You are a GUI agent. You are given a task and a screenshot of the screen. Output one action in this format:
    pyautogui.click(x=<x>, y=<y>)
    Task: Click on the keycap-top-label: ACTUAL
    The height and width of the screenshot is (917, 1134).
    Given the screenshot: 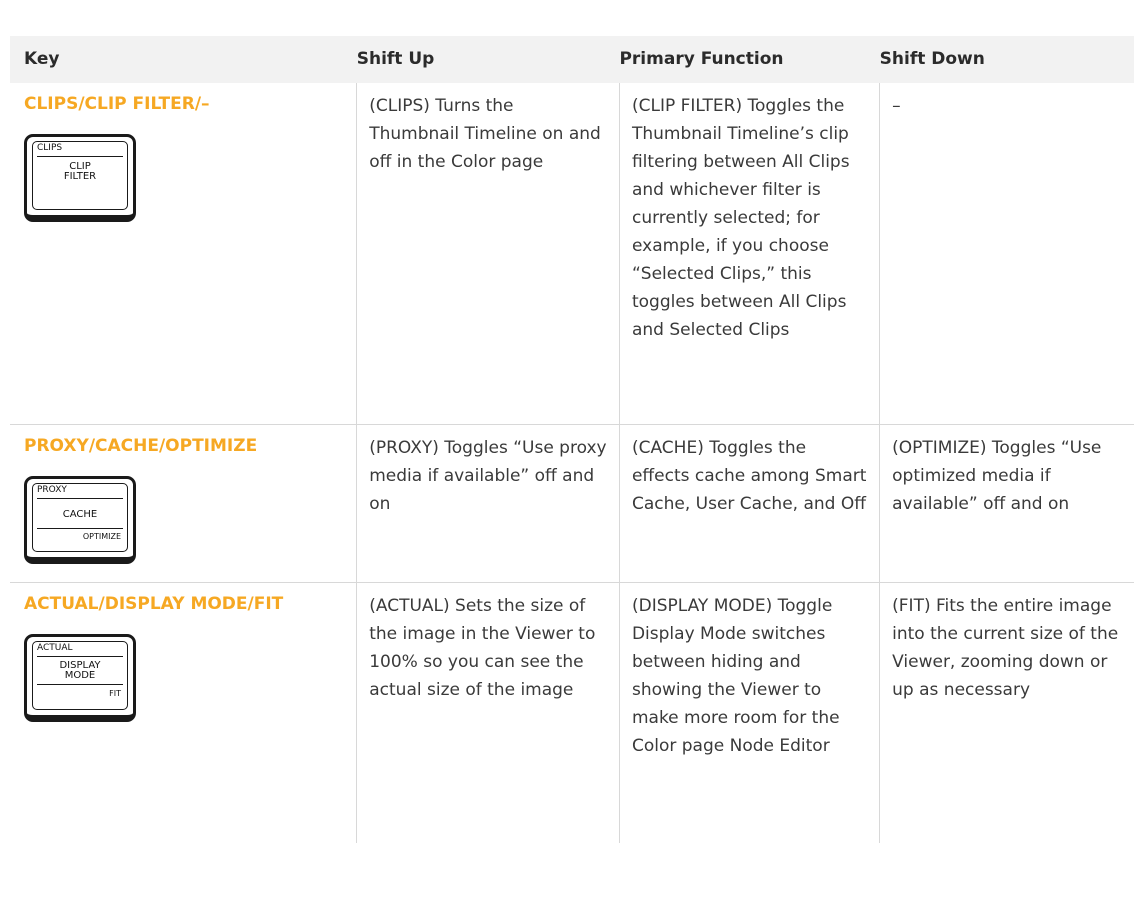 What is the action you would take?
    pyautogui.click(x=55, y=648)
    